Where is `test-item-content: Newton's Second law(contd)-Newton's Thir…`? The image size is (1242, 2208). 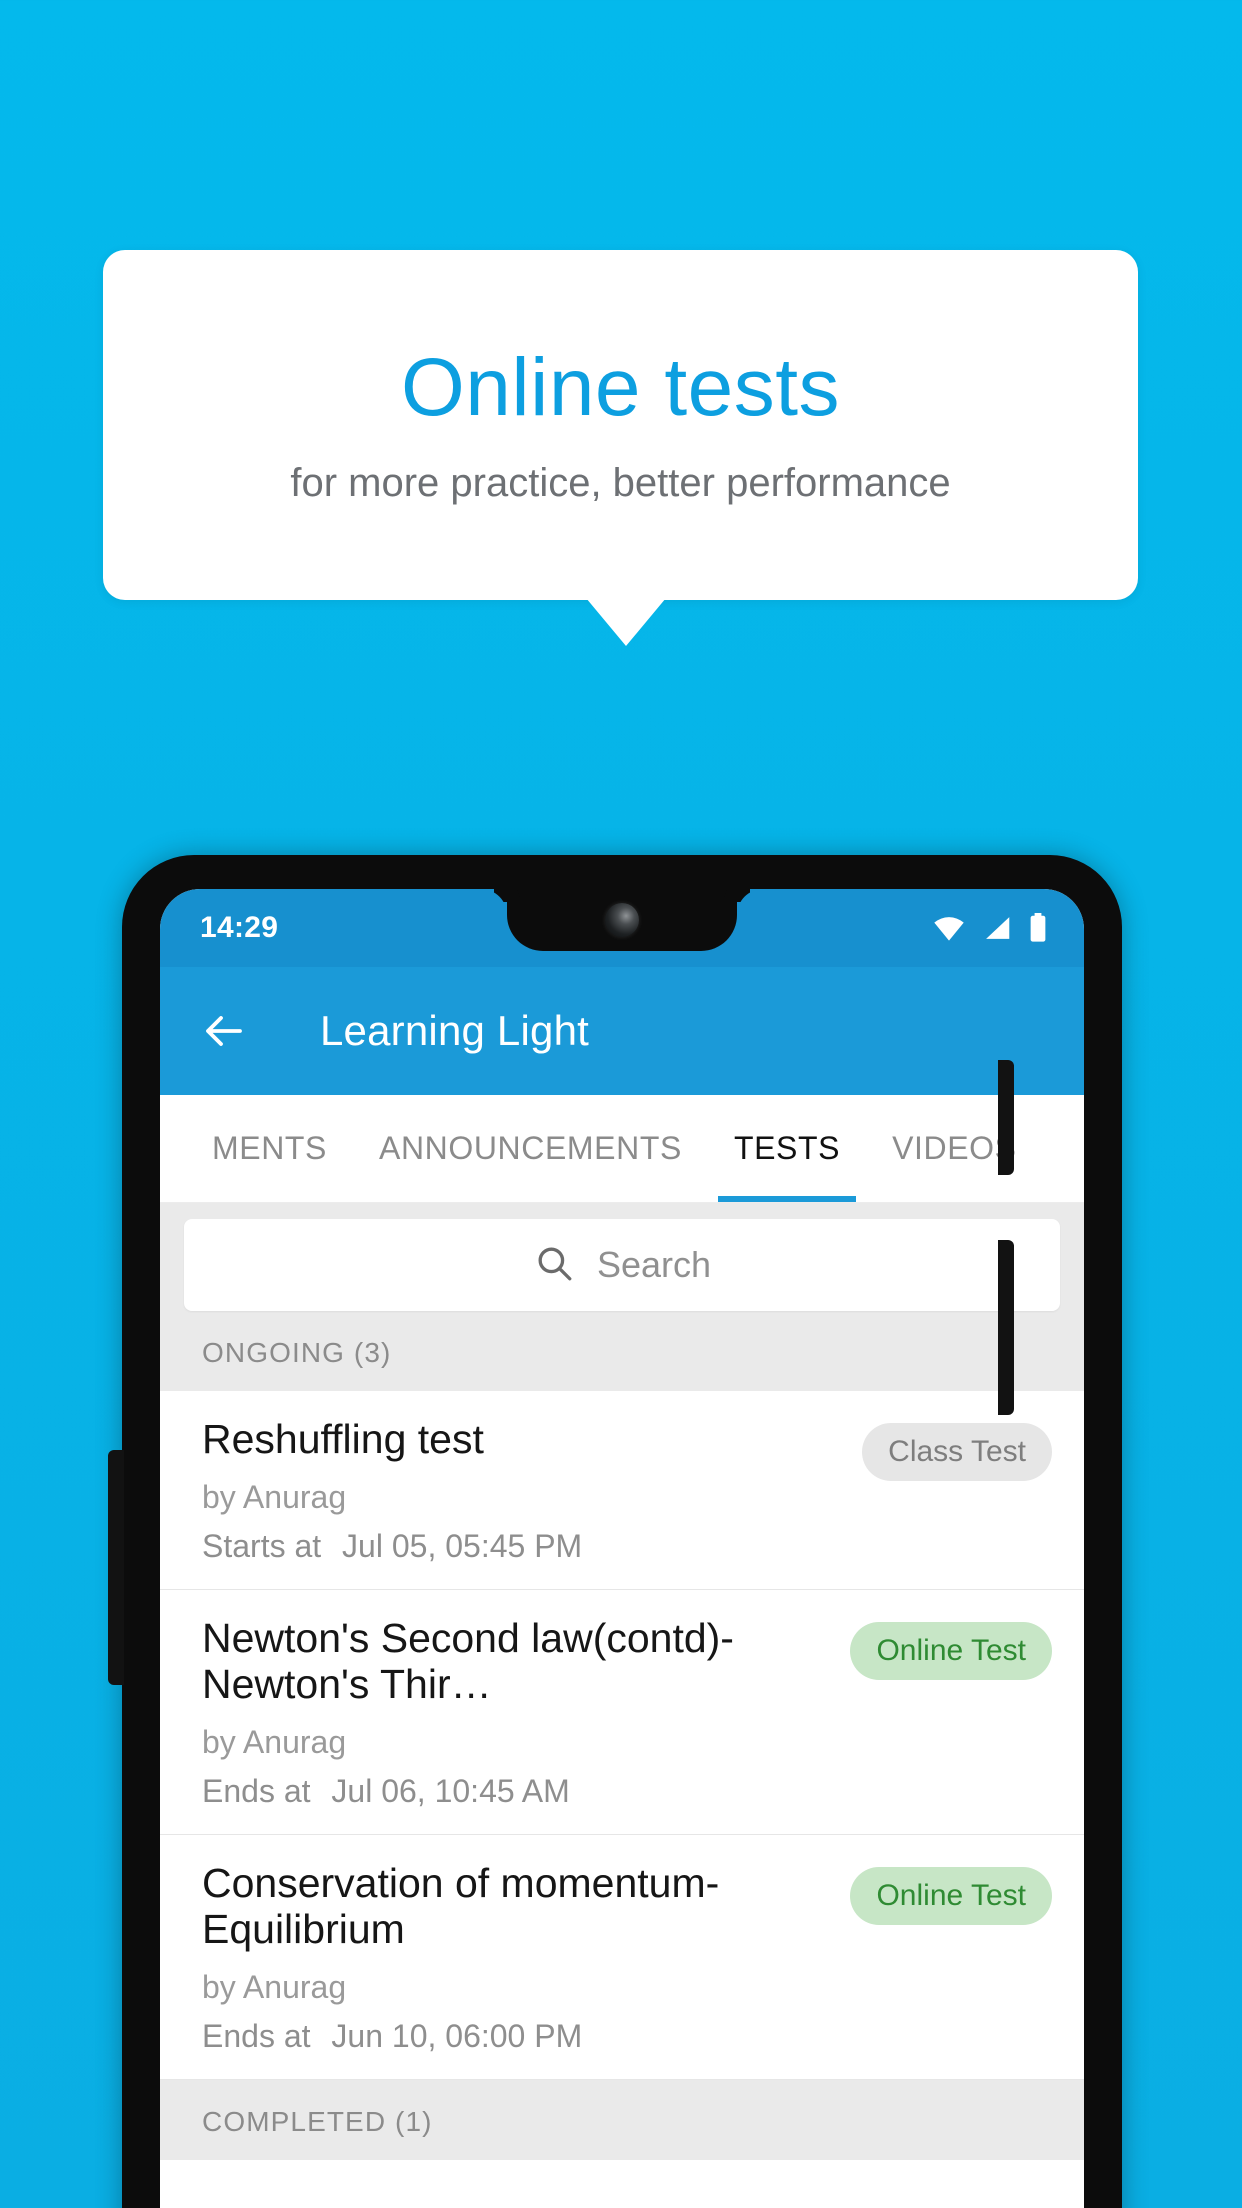 test-item-content: Newton's Second law(contd)-Newton's Thir… is located at coordinates (517, 1712).